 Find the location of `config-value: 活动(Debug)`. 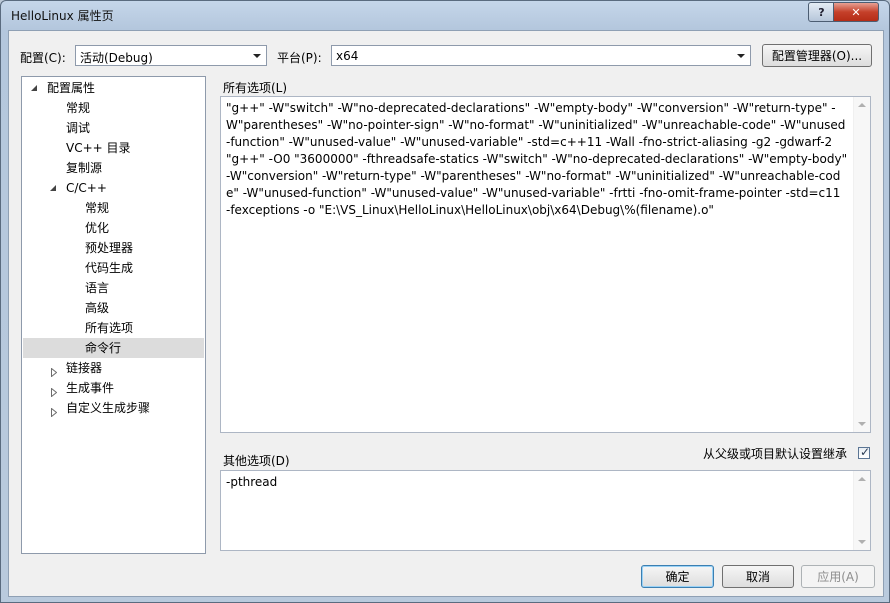

config-value: 活动(Debug) is located at coordinates (116, 58).